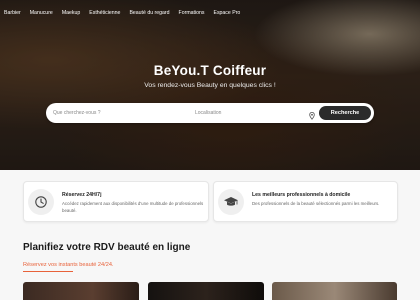 This screenshot has width=420, height=300. What do you see at coordinates (149, 13) in the screenshot?
I see `nav-item-beaute-du-regard: Beauté du regard` at bounding box center [149, 13].